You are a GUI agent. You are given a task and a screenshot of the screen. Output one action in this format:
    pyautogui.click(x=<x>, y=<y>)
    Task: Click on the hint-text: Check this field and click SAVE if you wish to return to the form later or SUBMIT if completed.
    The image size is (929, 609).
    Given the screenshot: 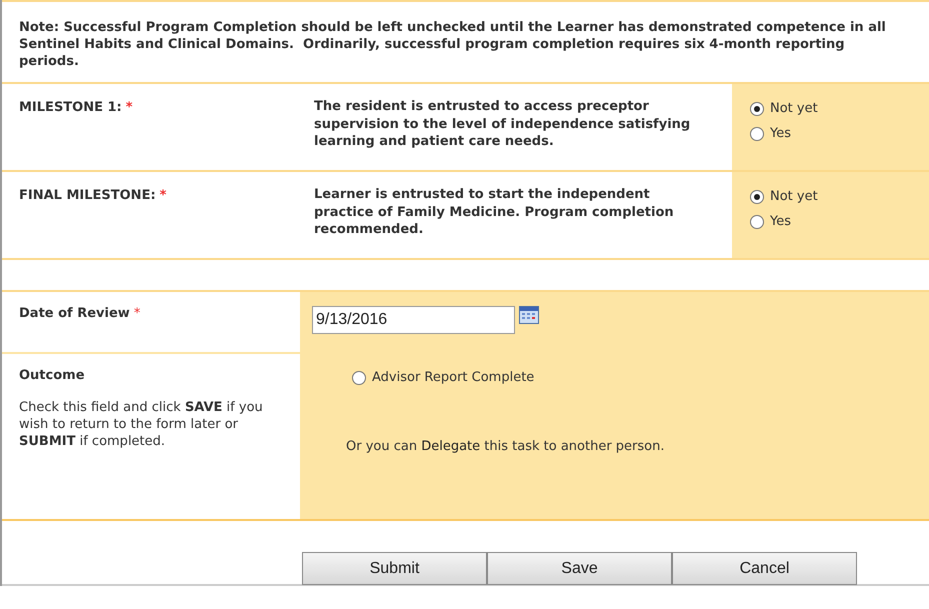 What is the action you would take?
    pyautogui.click(x=141, y=424)
    